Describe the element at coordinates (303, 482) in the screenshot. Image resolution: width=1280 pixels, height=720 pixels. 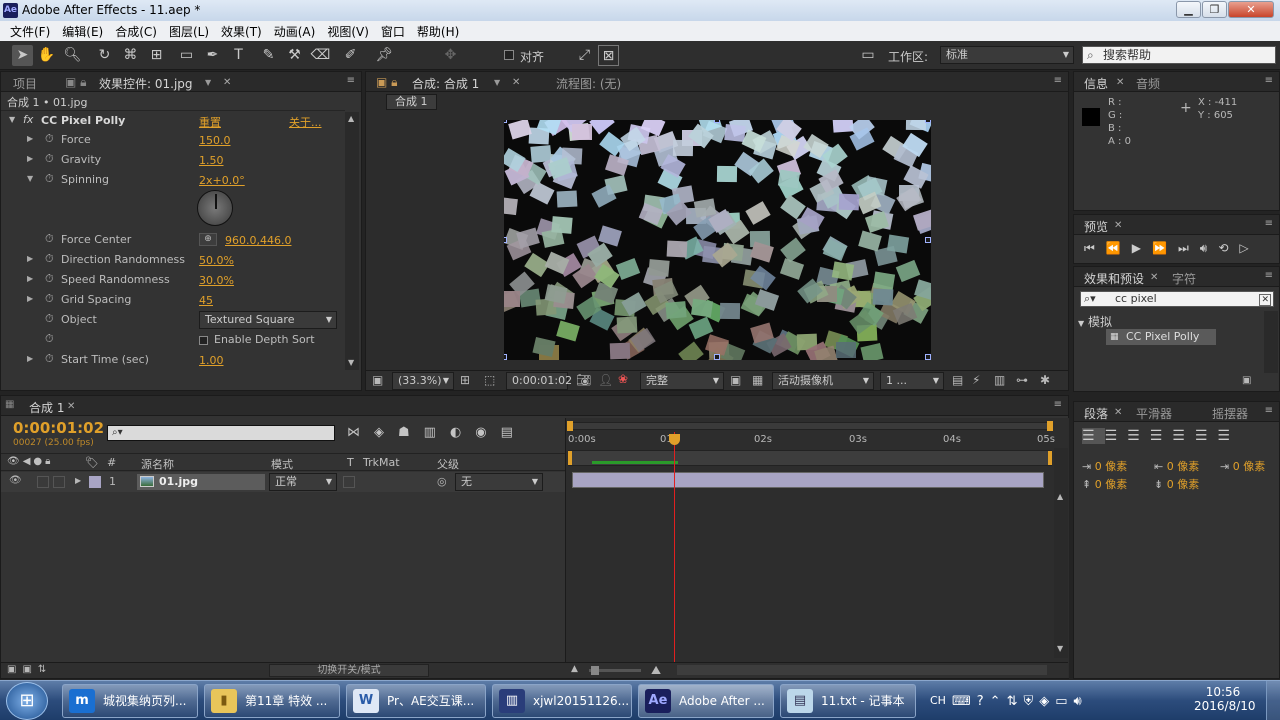
I see `blend-mode-dropdown: 正常 ▼` at that location.